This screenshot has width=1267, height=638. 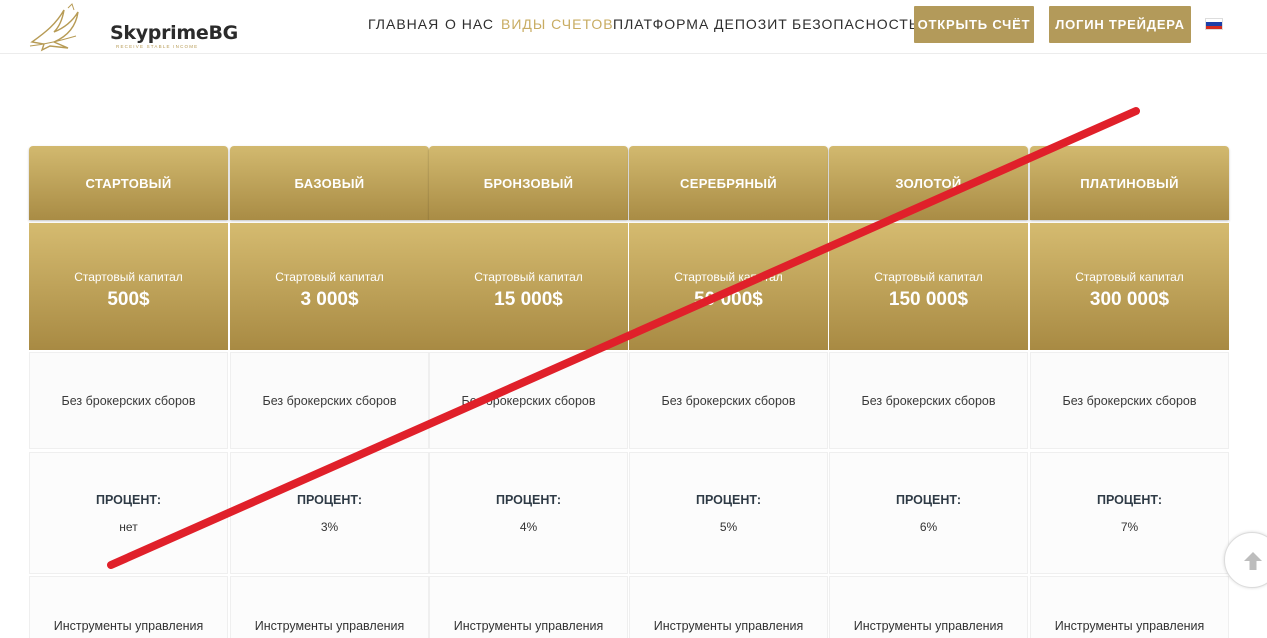 I want to click on swallow-logo-icon, so click(x=54, y=27).